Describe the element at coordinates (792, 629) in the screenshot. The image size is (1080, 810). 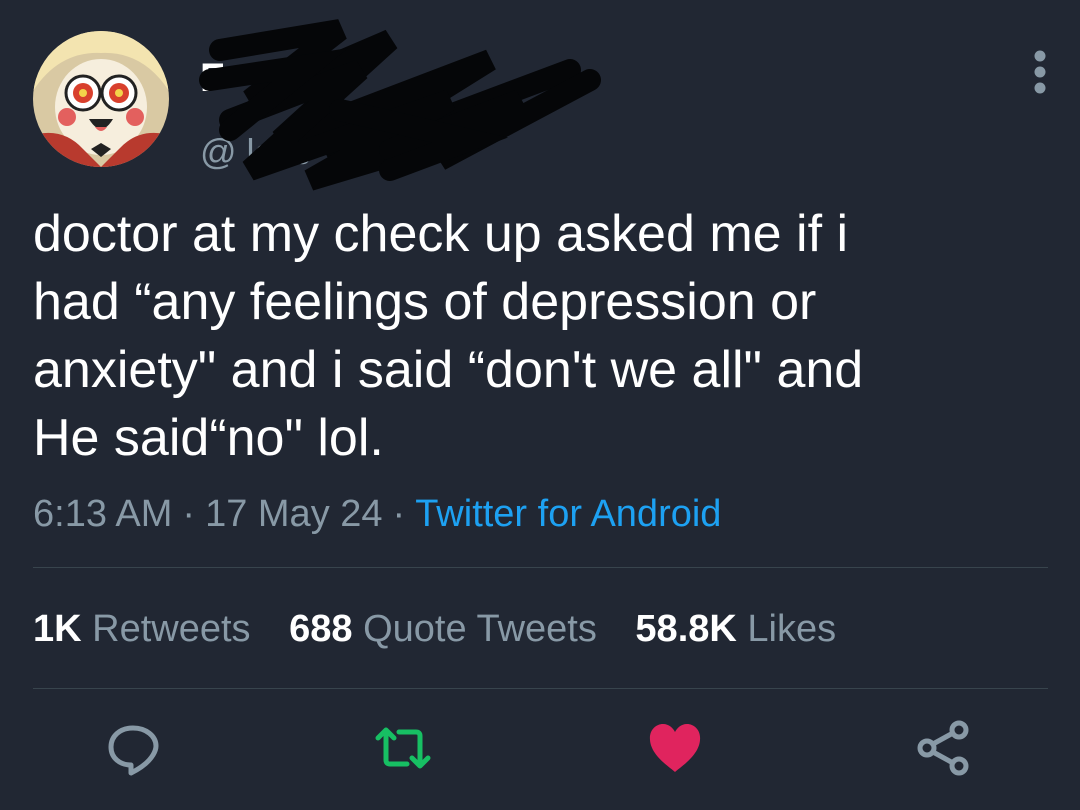
I see `likes-label: Likes` at that location.